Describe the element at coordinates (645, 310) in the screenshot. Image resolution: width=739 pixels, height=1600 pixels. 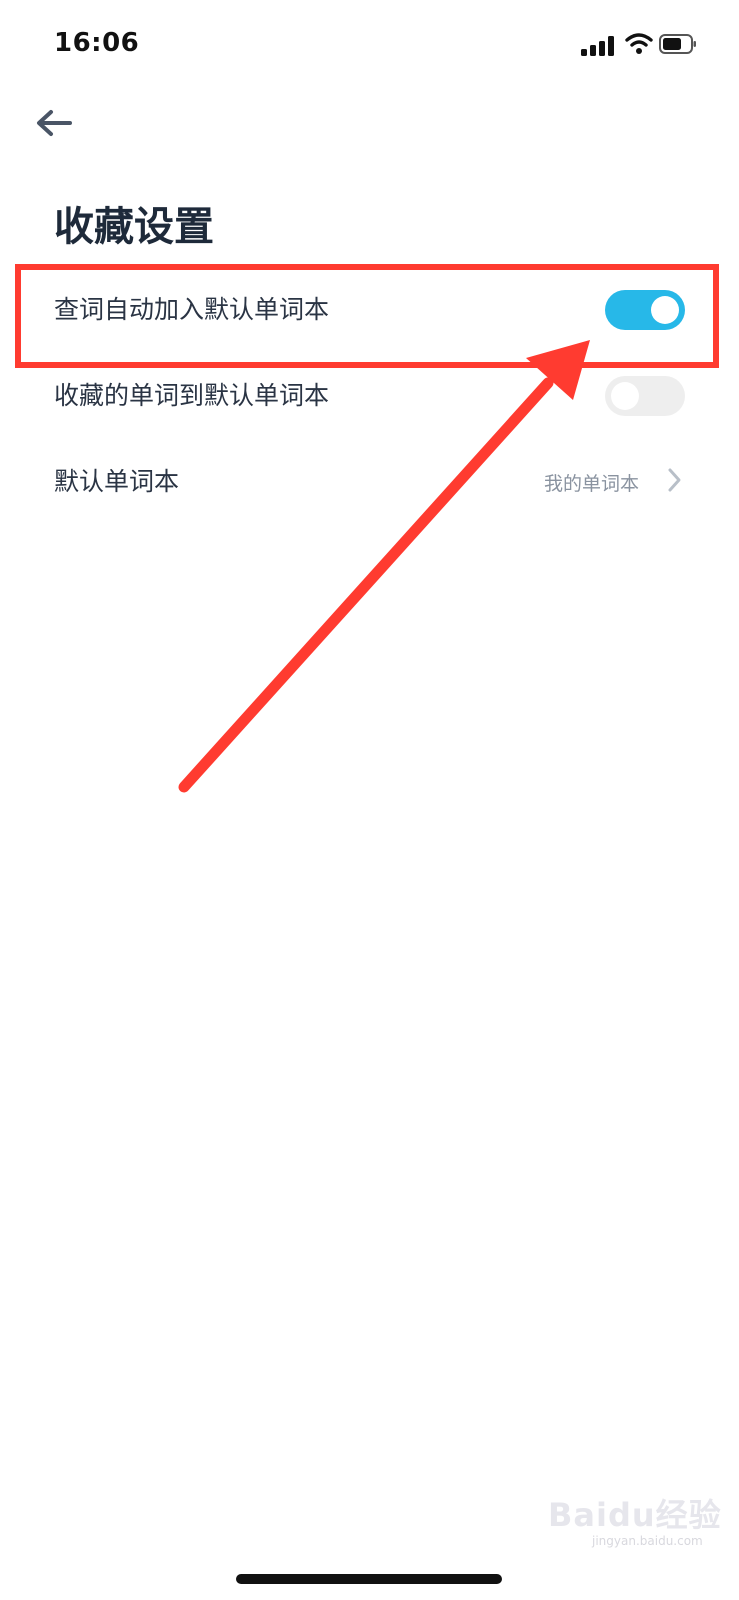
I see `auto-add-toggle` at that location.